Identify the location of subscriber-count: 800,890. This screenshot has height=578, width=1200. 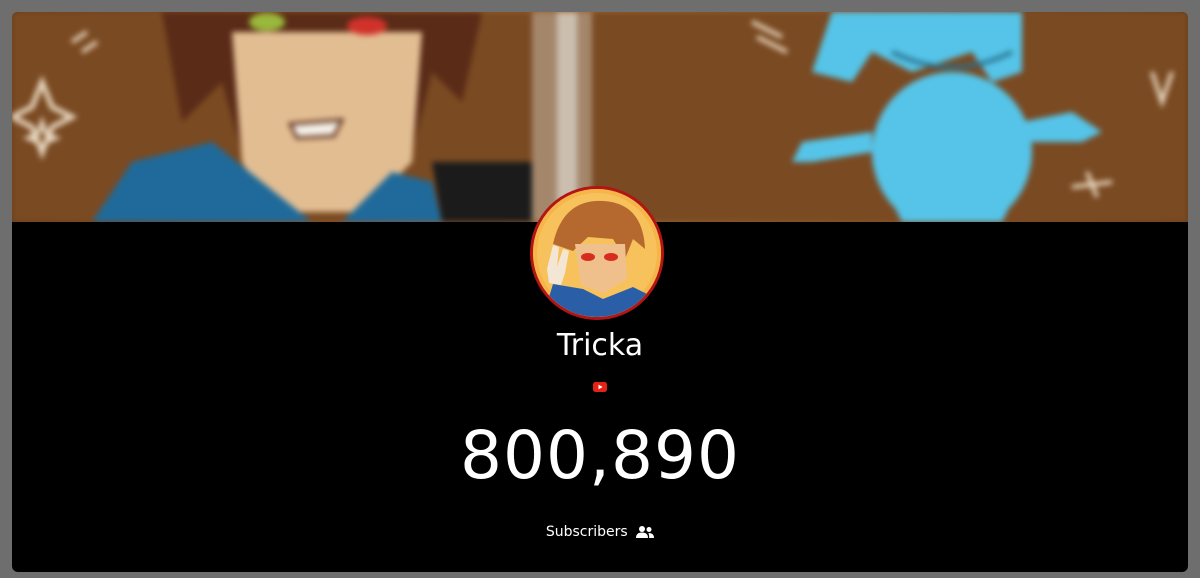
(600, 455).